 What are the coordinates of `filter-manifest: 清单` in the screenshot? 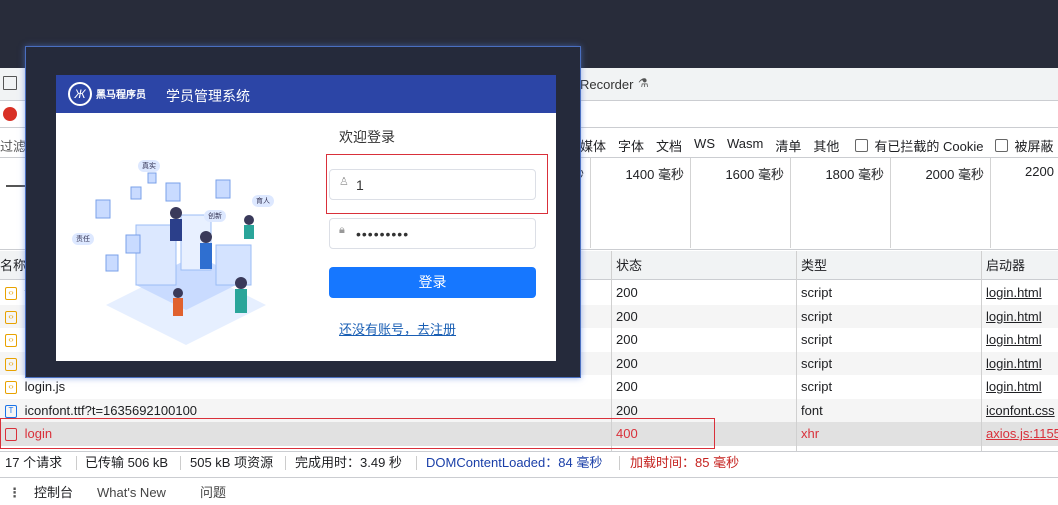 It's located at (788, 145).